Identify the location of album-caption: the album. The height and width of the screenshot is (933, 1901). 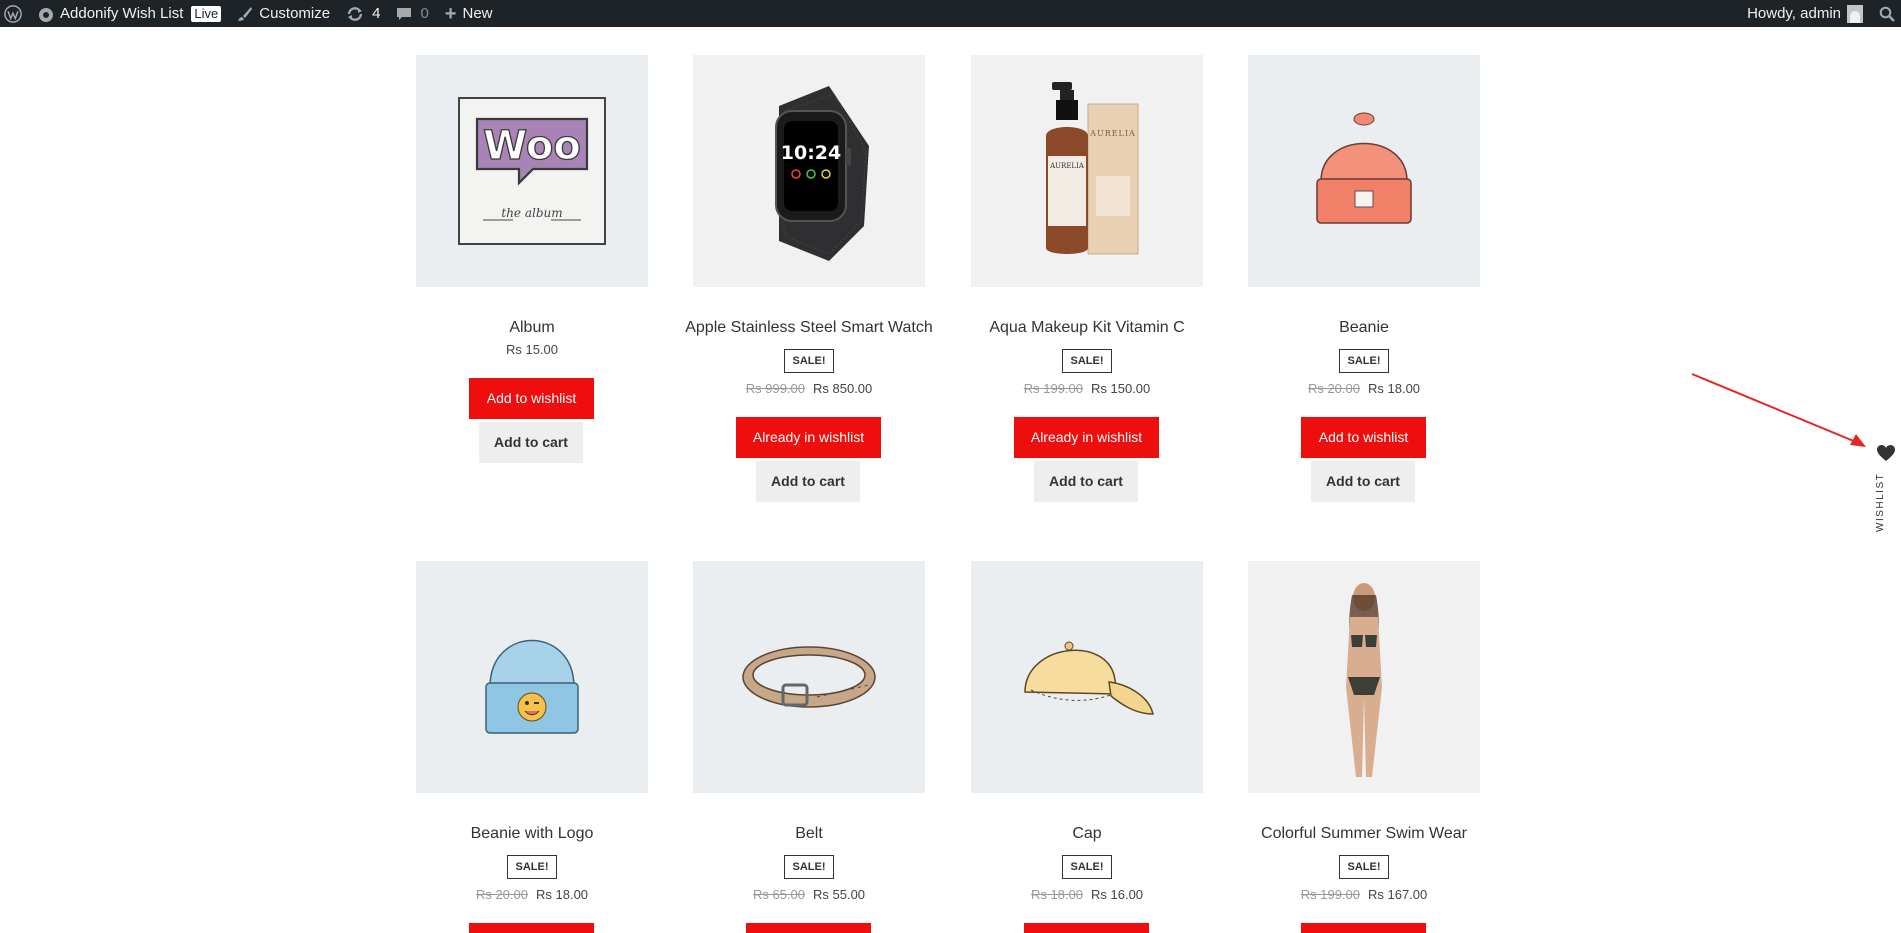
(531, 213).